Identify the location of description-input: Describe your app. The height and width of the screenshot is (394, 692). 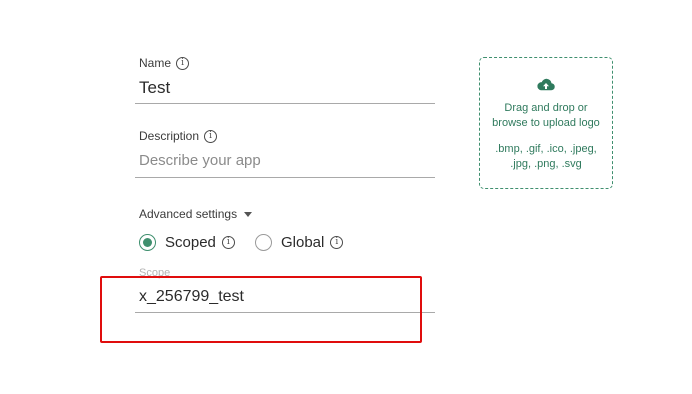
(200, 160).